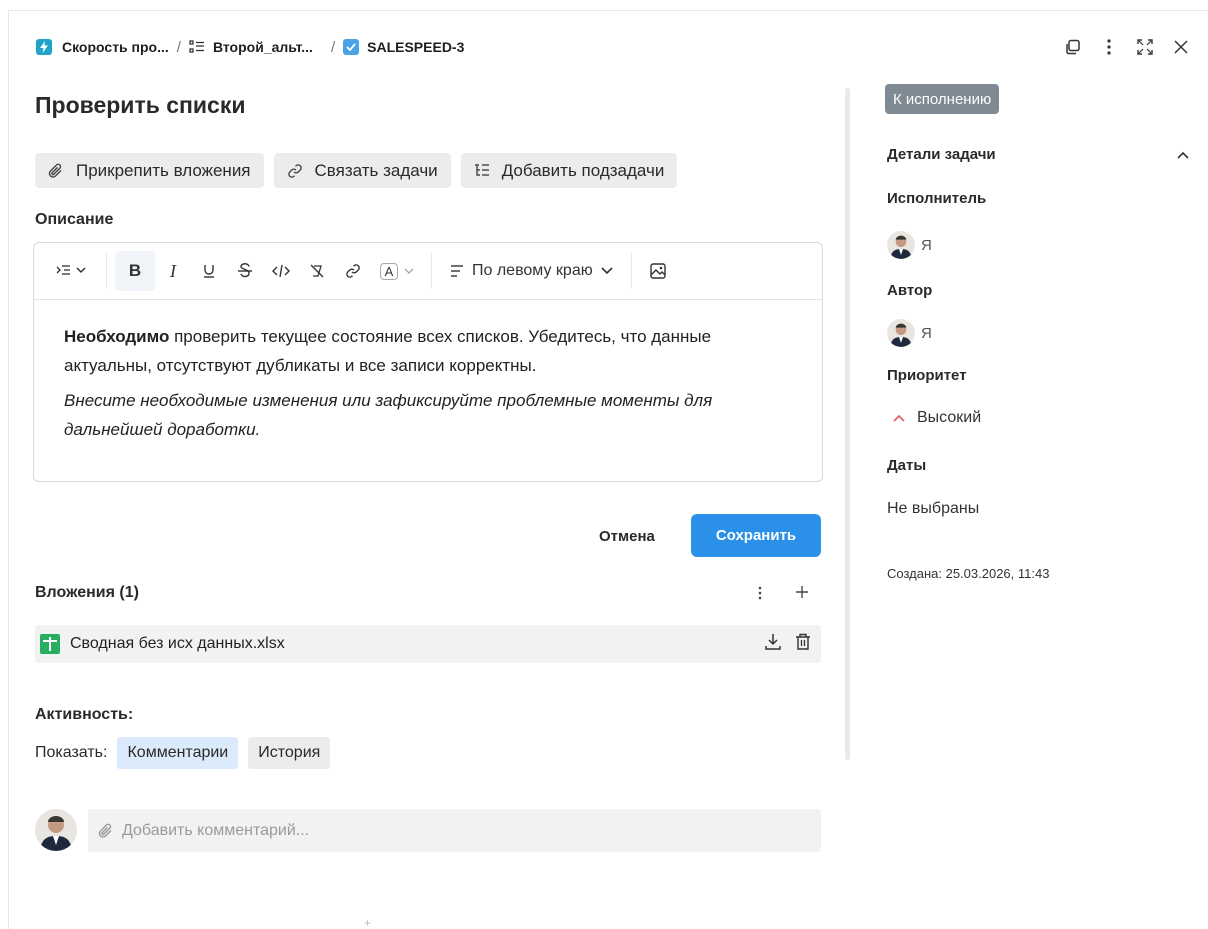 The height and width of the screenshot is (929, 1208). I want to click on add-subtasks-button: Добавить подзадачи, so click(569, 170).